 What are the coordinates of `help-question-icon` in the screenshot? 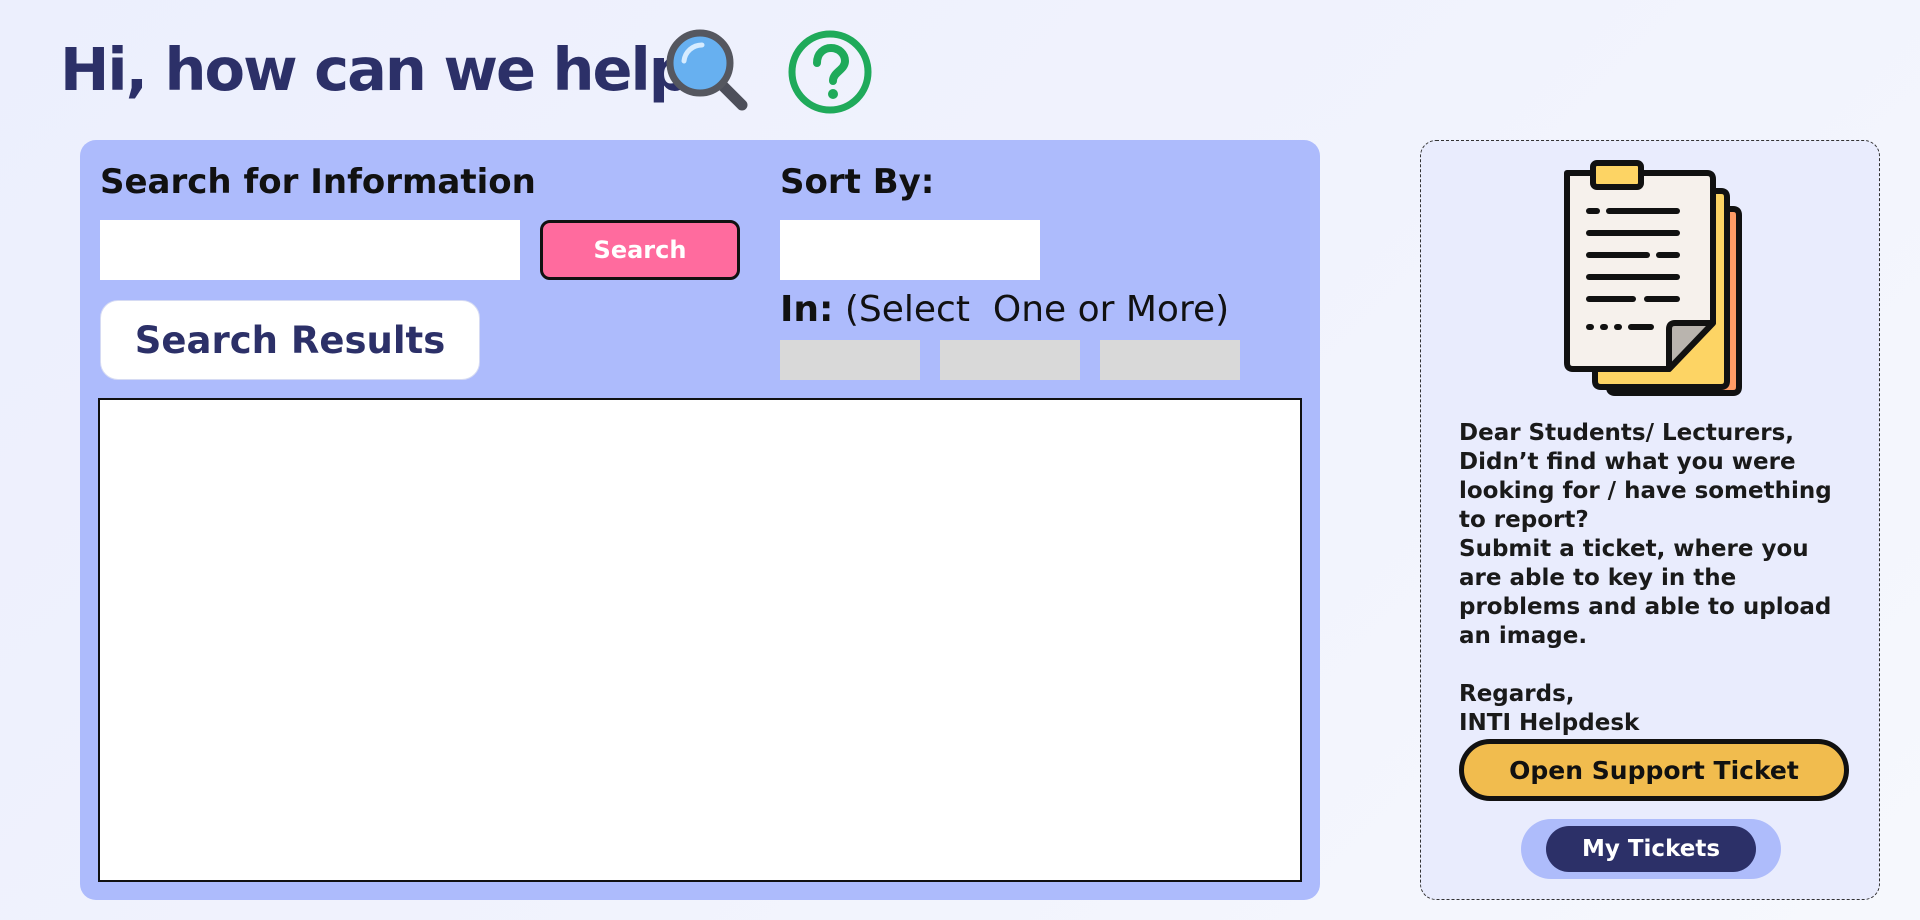 It's located at (830, 72).